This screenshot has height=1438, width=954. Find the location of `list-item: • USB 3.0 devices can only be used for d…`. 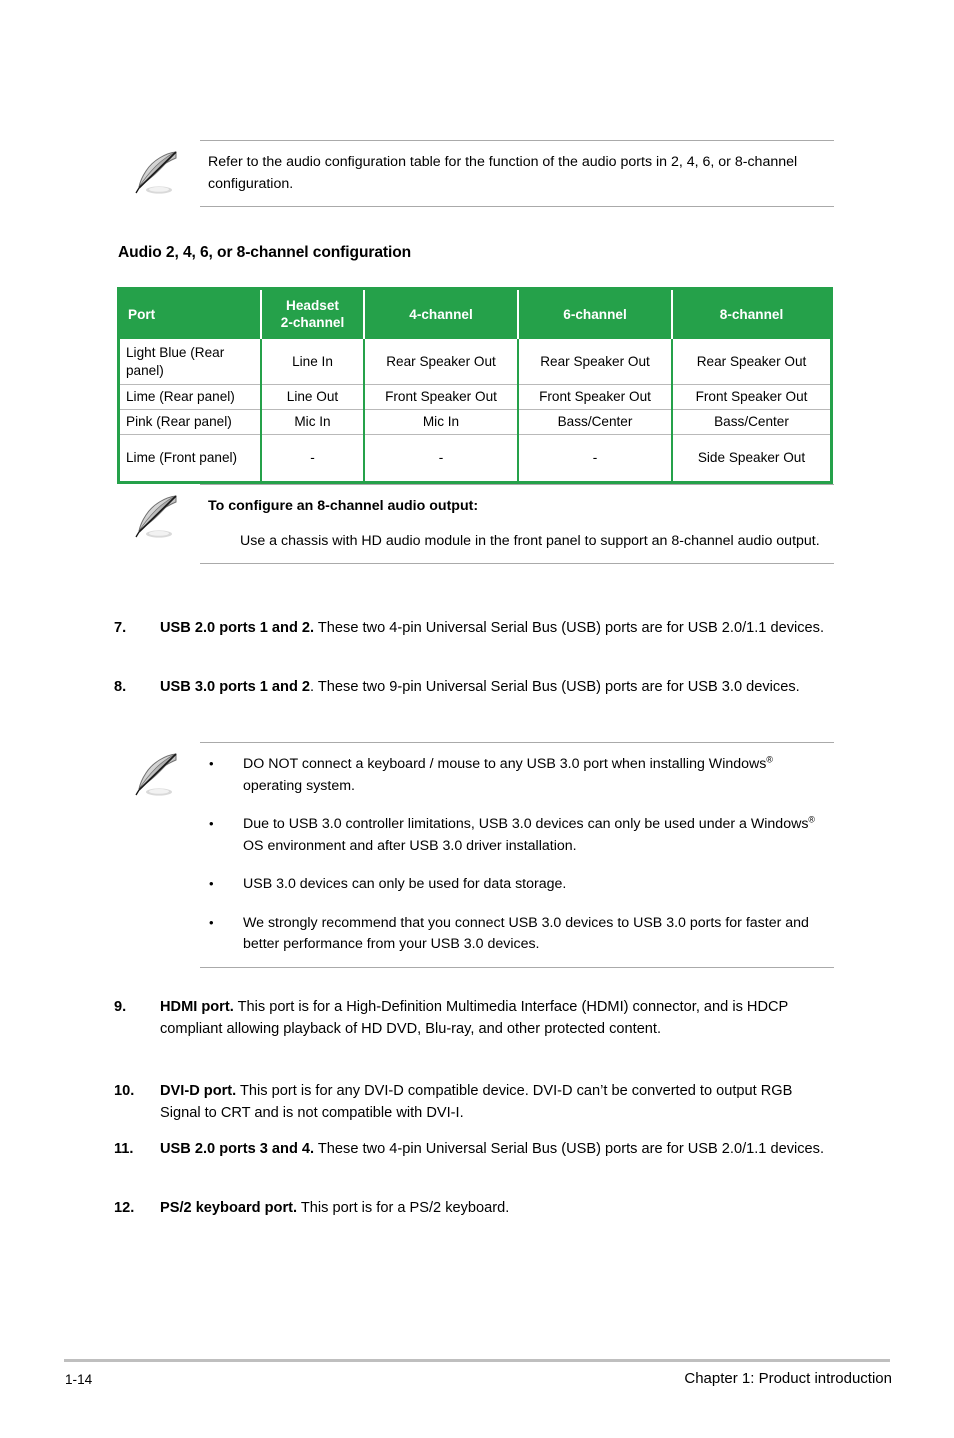

list-item: • USB 3.0 devices can only be used for d… is located at coordinates (517, 885).